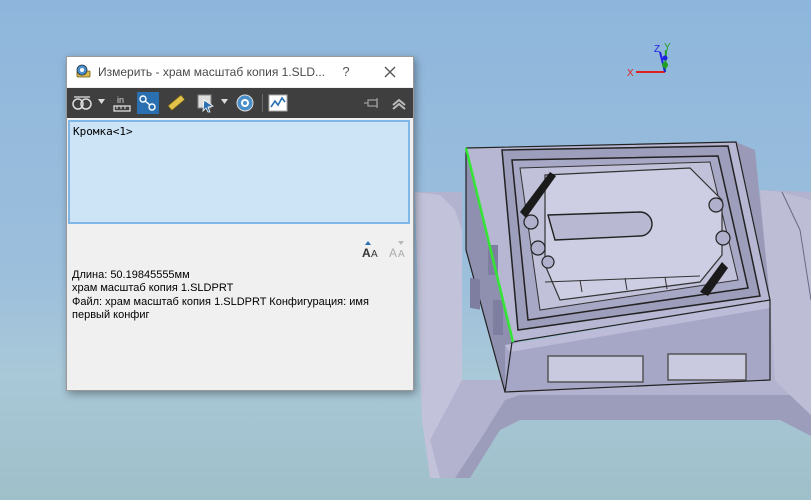 The width and height of the screenshot is (811, 500). I want to click on svg-text: in, so click(120, 100).